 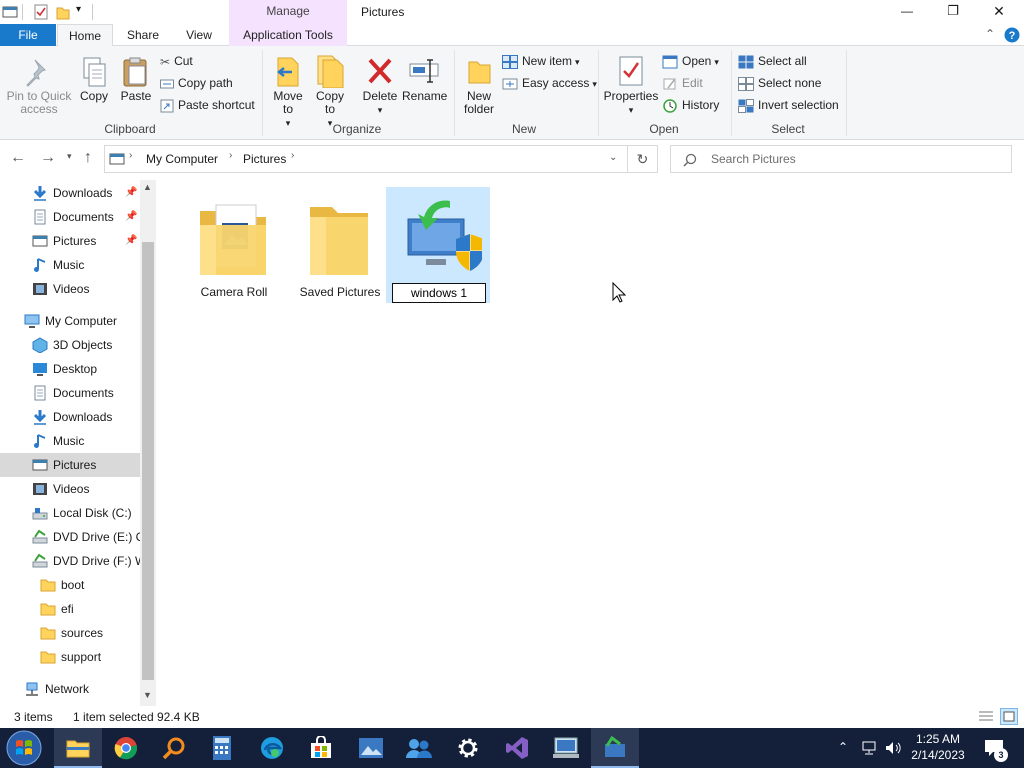 What do you see at coordinates (136, 79) in the screenshot?
I see `paste-button: Paste` at bounding box center [136, 79].